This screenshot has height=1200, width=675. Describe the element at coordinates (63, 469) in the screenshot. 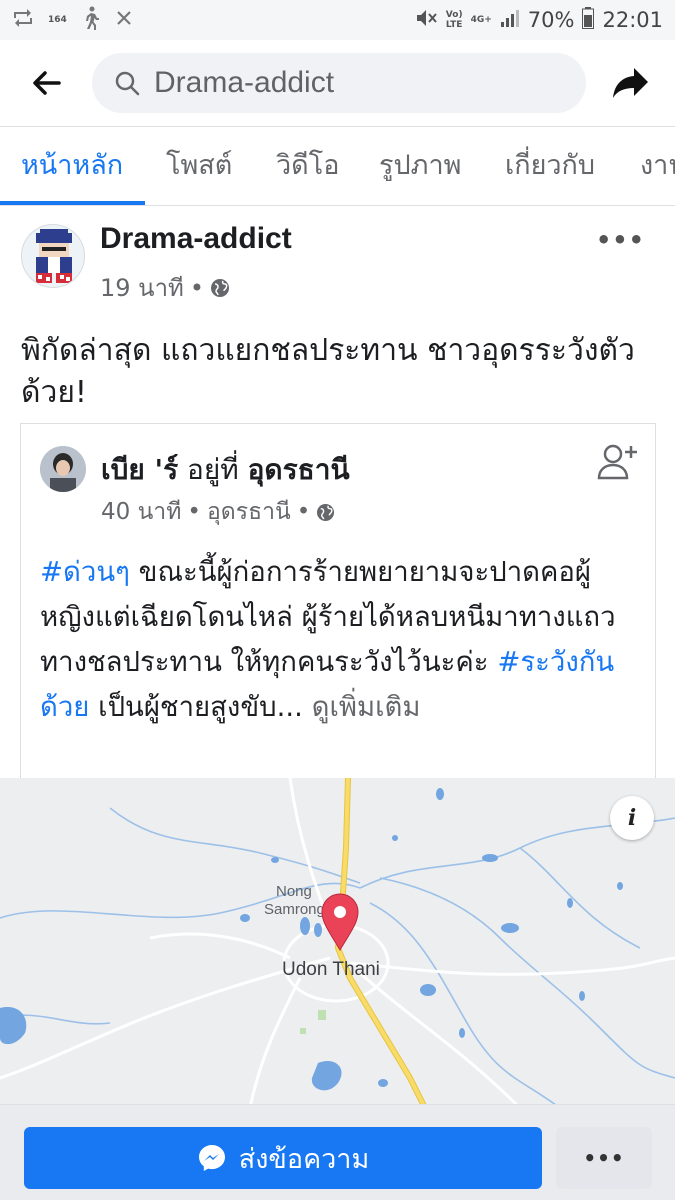

I see `shared-author-avatar` at that location.